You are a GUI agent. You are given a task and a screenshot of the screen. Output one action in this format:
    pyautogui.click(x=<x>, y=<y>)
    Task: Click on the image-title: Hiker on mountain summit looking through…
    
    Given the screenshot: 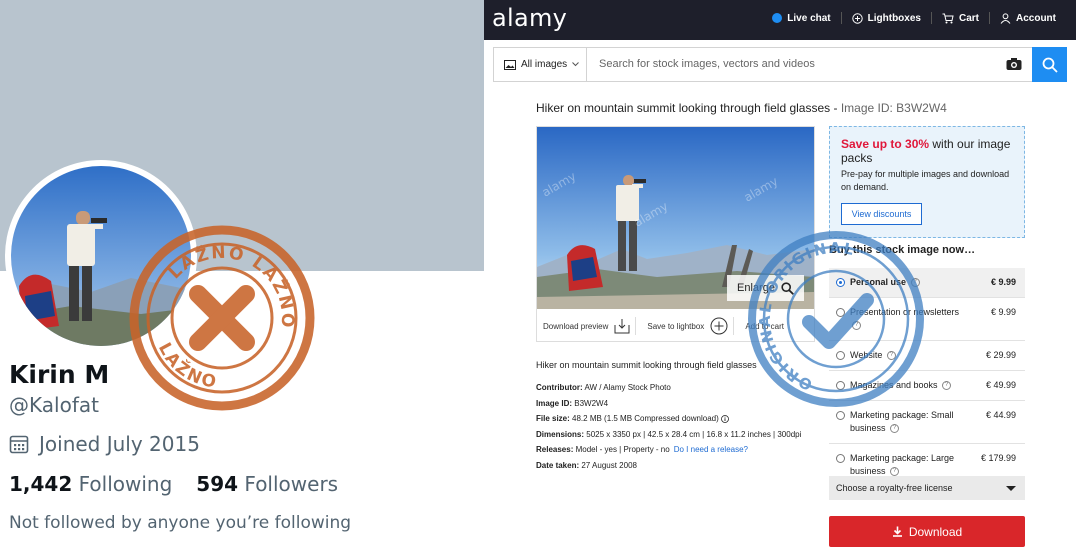 What is the action you would take?
    pyautogui.click(x=741, y=108)
    